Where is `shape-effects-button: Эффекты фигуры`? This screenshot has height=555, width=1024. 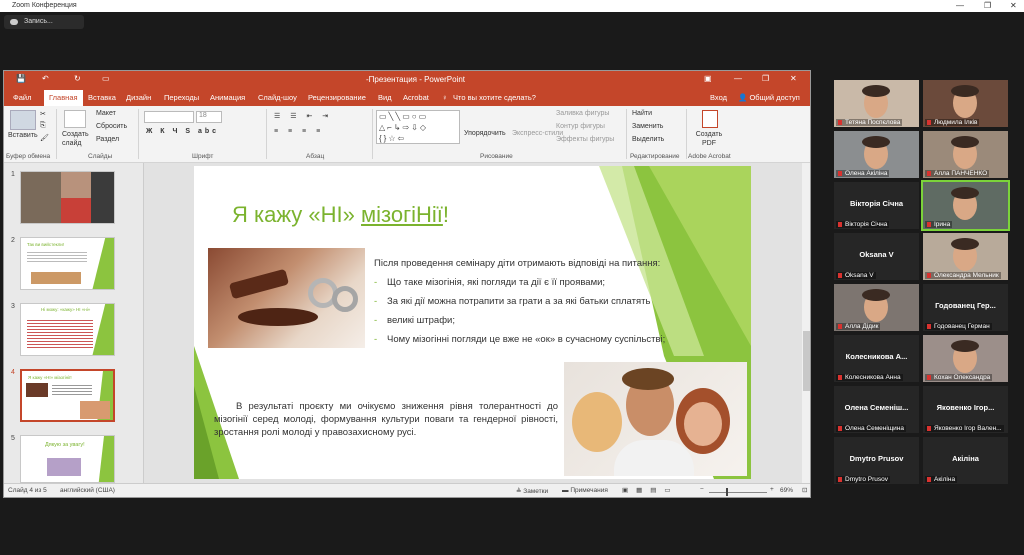
shape-effects-button: Эффекты фигуры is located at coordinates (585, 139).